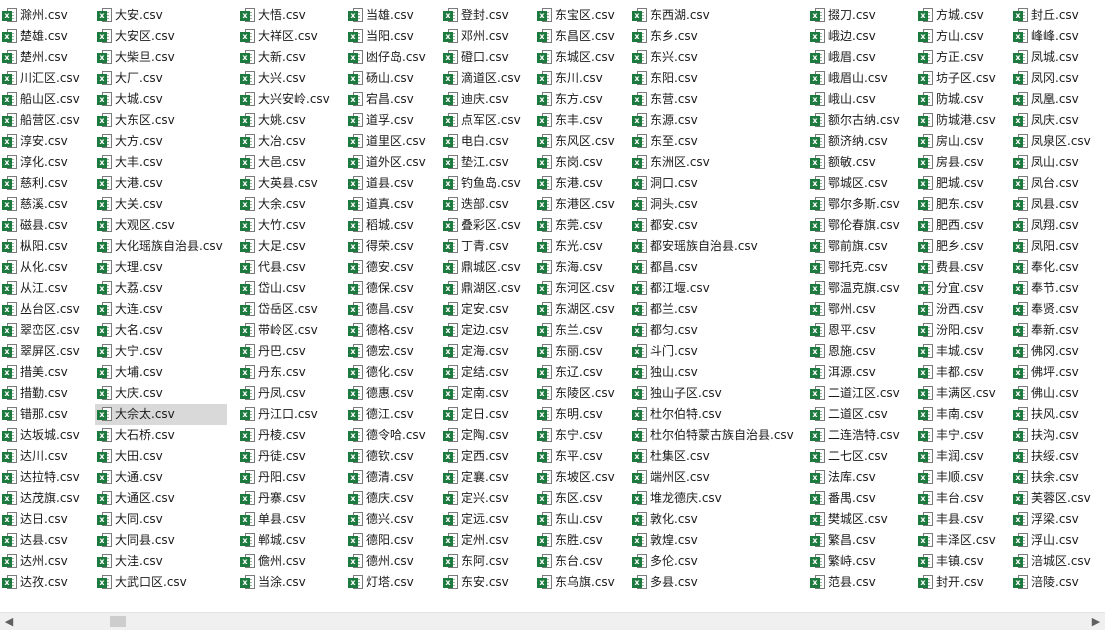 This screenshot has height=630, width=1105. Describe the element at coordinates (42, 246) in the screenshot. I see `file-item: x 枞阳.csv` at that location.